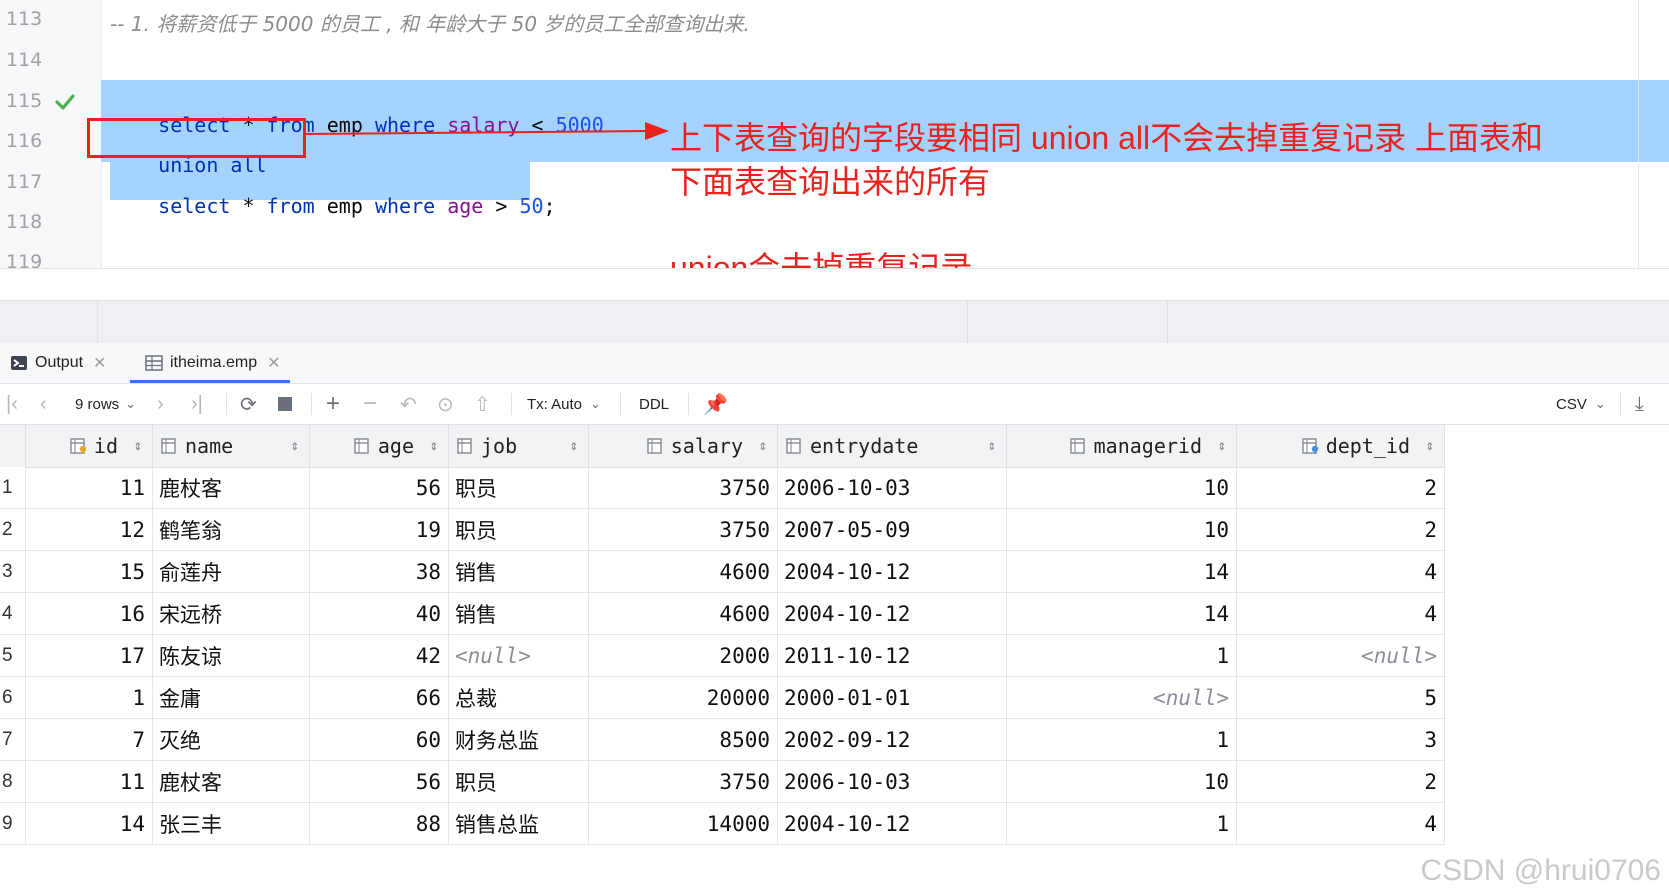 This screenshot has width=1669, height=892. What do you see at coordinates (379, 740) in the screenshot?
I see `cell-age: 60` at bounding box center [379, 740].